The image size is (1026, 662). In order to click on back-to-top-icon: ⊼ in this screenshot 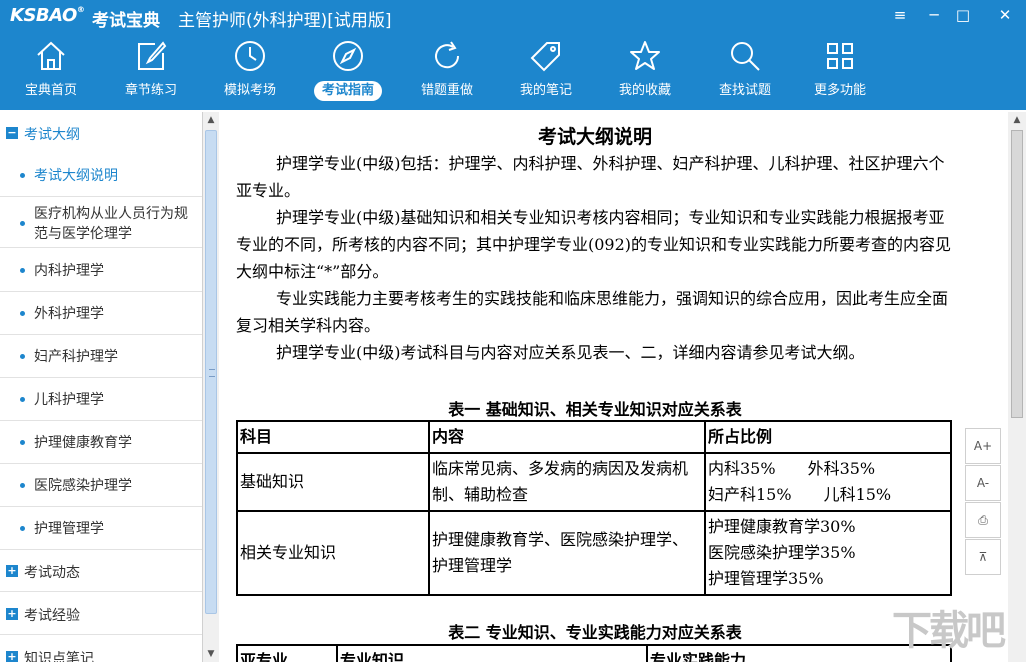, I will do `click(983, 557)`.